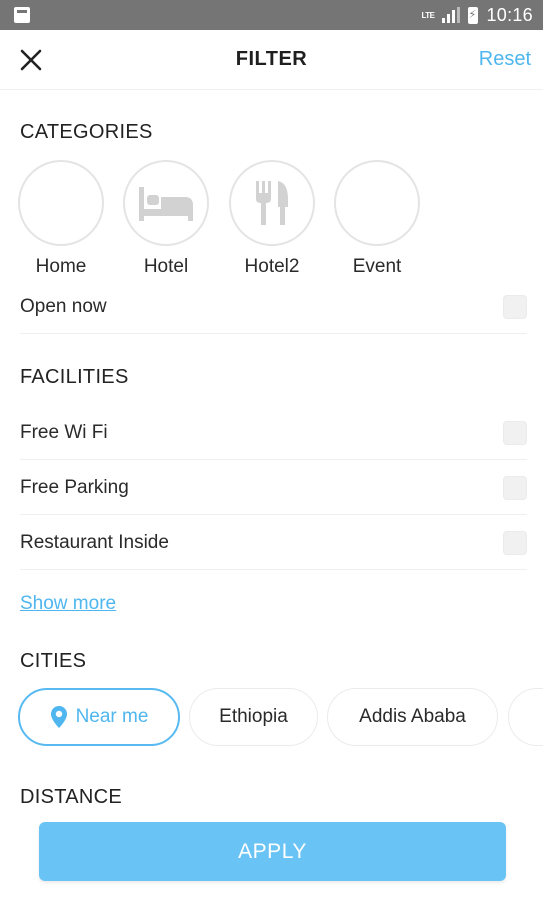 The height and width of the screenshot is (900, 543). What do you see at coordinates (515, 542) in the screenshot?
I see `restaurant-checkbox` at bounding box center [515, 542].